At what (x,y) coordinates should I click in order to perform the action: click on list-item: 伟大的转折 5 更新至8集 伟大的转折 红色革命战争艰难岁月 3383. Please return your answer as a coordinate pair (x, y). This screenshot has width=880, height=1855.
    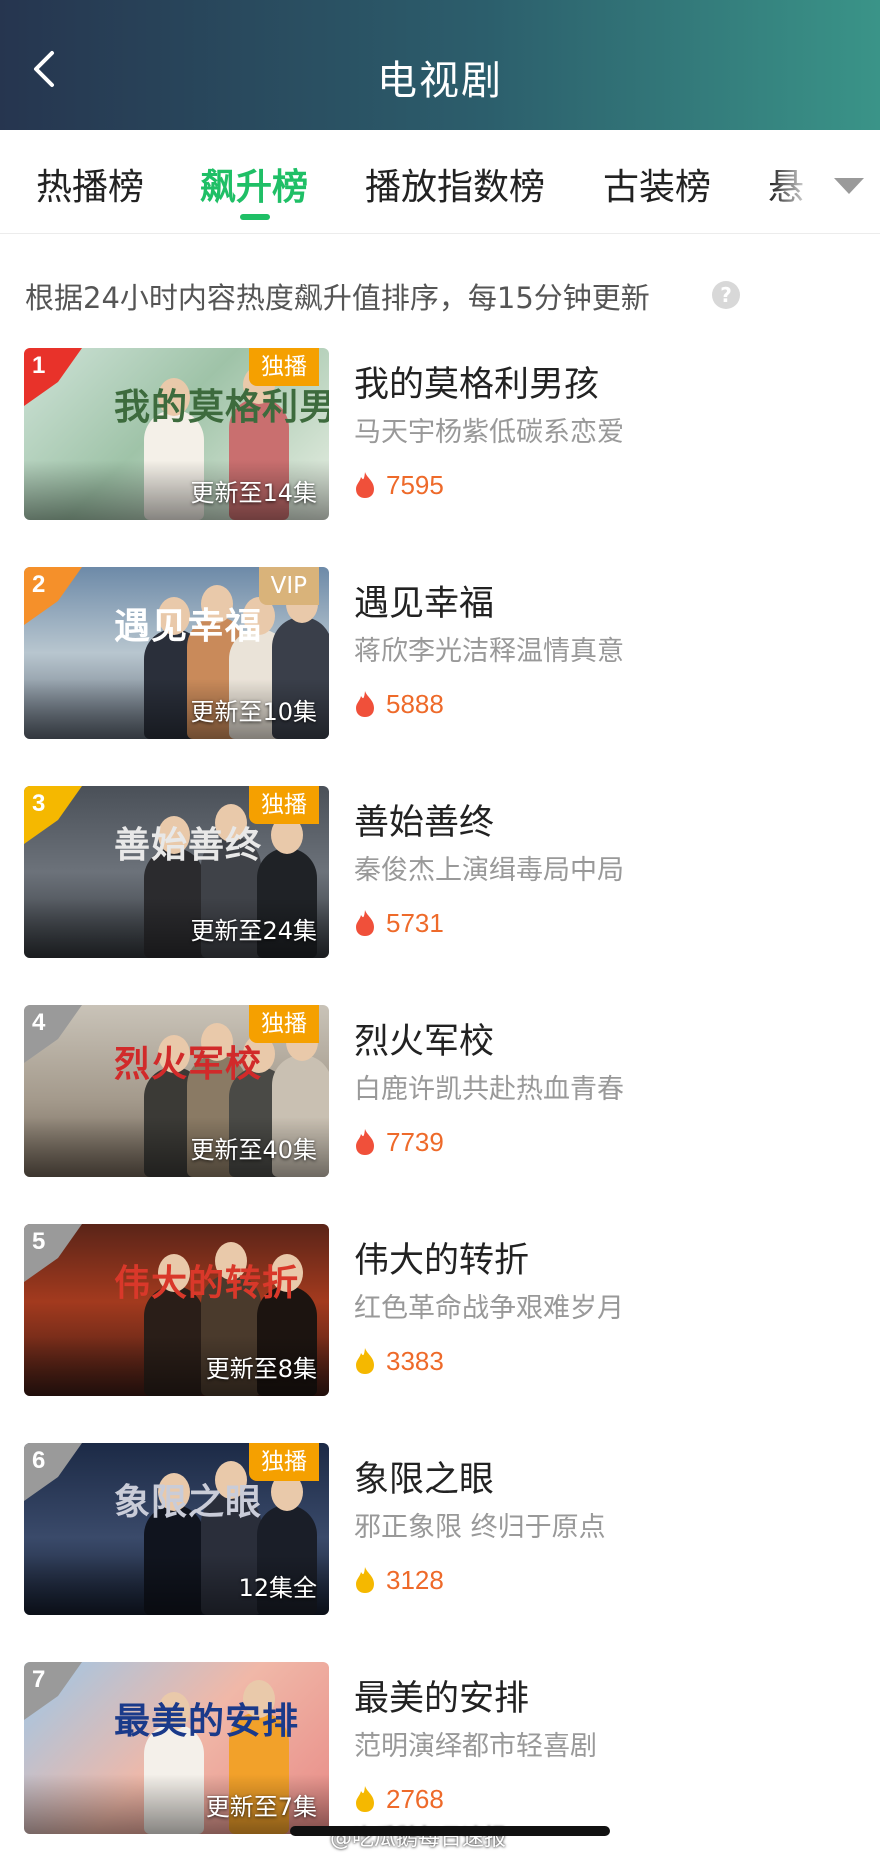
    Looking at the image, I should click on (440, 1310).